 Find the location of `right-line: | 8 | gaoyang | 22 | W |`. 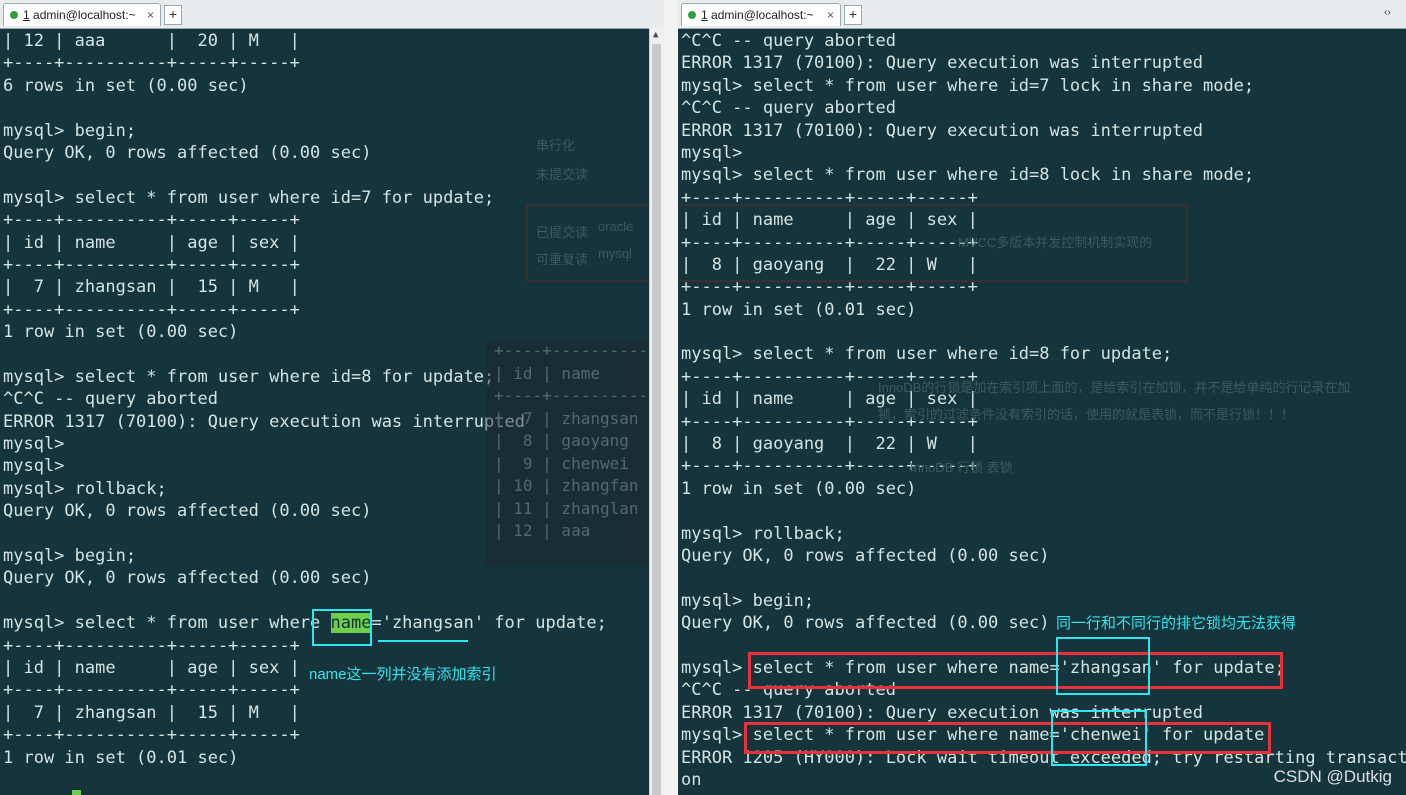

right-line: | 8 | gaoyang | 22 | W | is located at coordinates (829, 444).